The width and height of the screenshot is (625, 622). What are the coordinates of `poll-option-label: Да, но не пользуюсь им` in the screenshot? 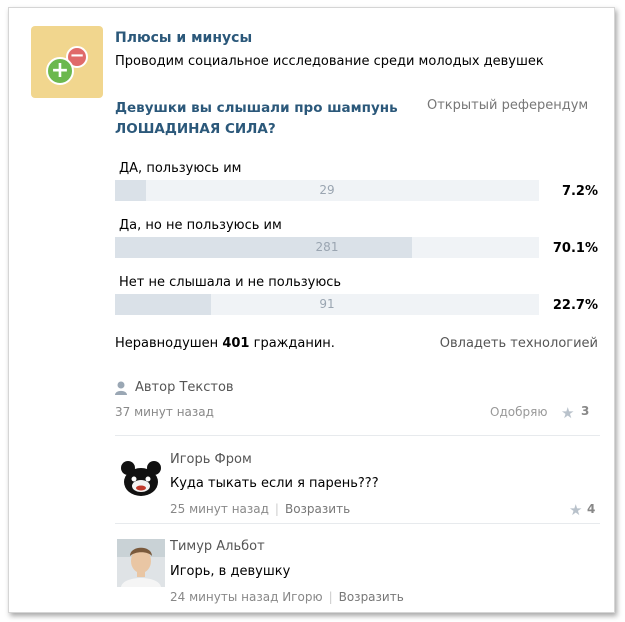 It's located at (200, 225).